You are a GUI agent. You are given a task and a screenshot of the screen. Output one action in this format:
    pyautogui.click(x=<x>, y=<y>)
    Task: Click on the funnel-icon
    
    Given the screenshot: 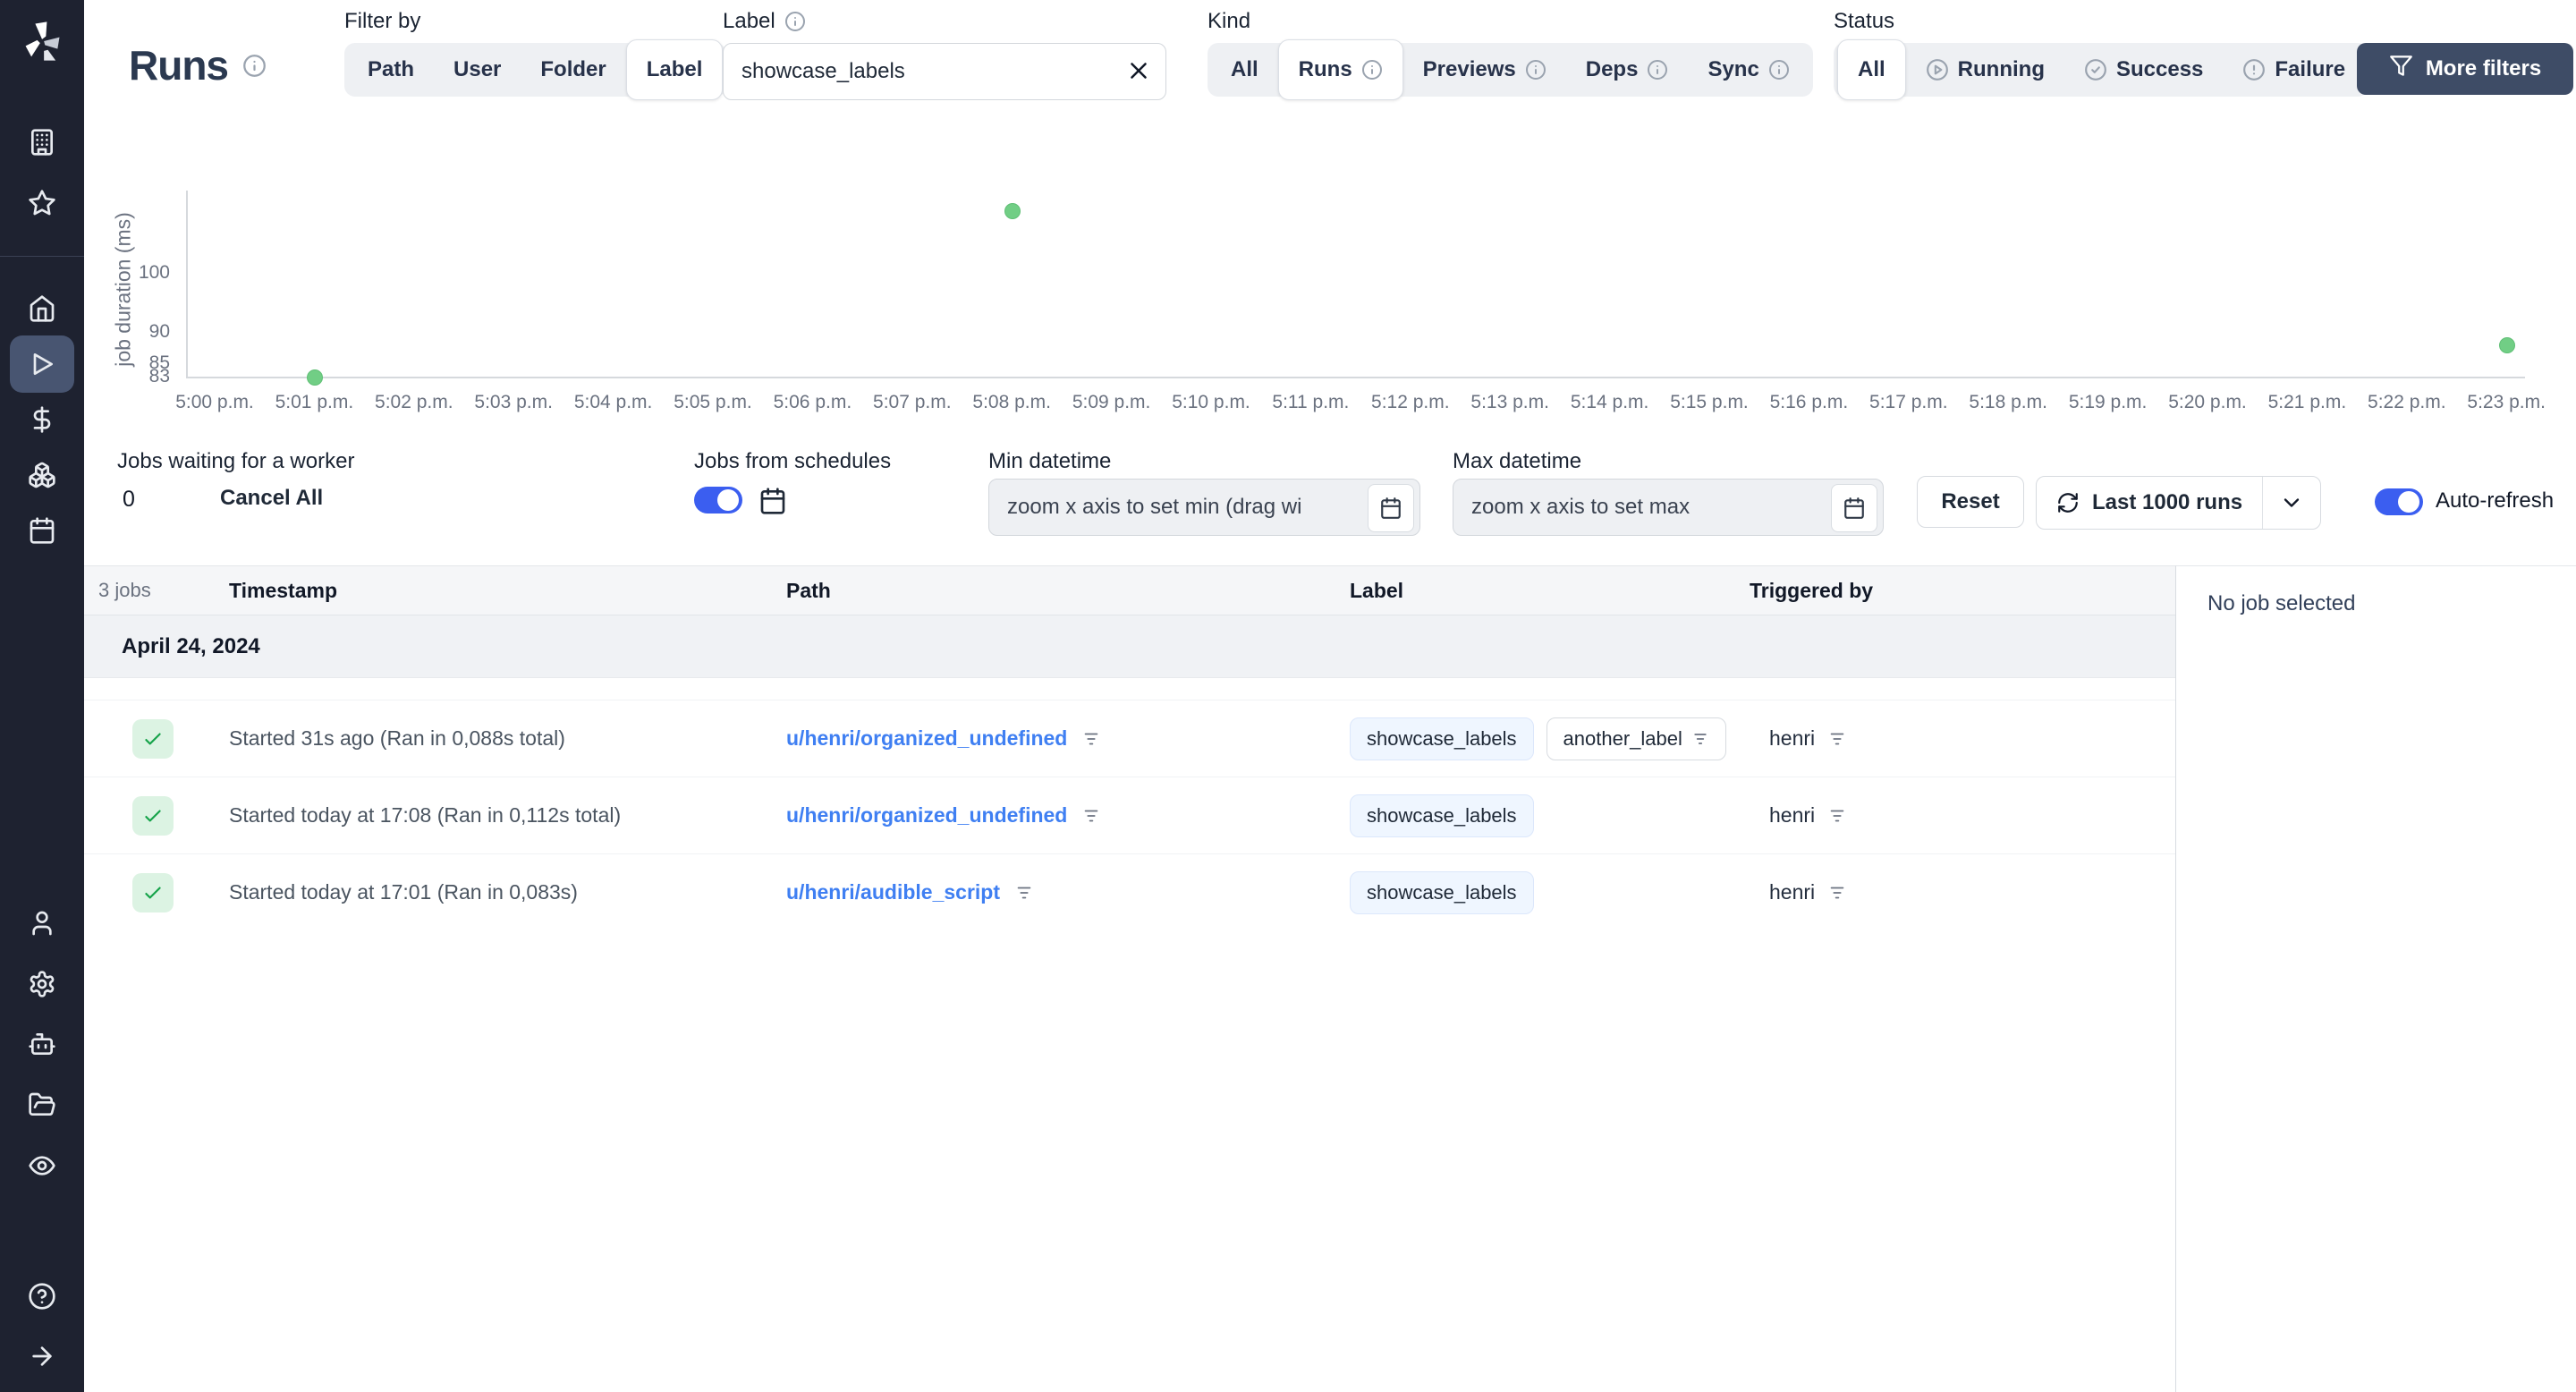 What is the action you would take?
    pyautogui.click(x=2401, y=69)
    